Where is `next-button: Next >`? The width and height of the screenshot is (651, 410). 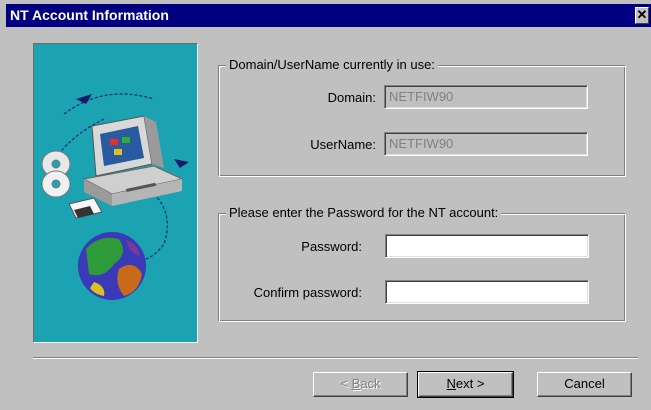
next-button: Next > is located at coordinates (465, 384).